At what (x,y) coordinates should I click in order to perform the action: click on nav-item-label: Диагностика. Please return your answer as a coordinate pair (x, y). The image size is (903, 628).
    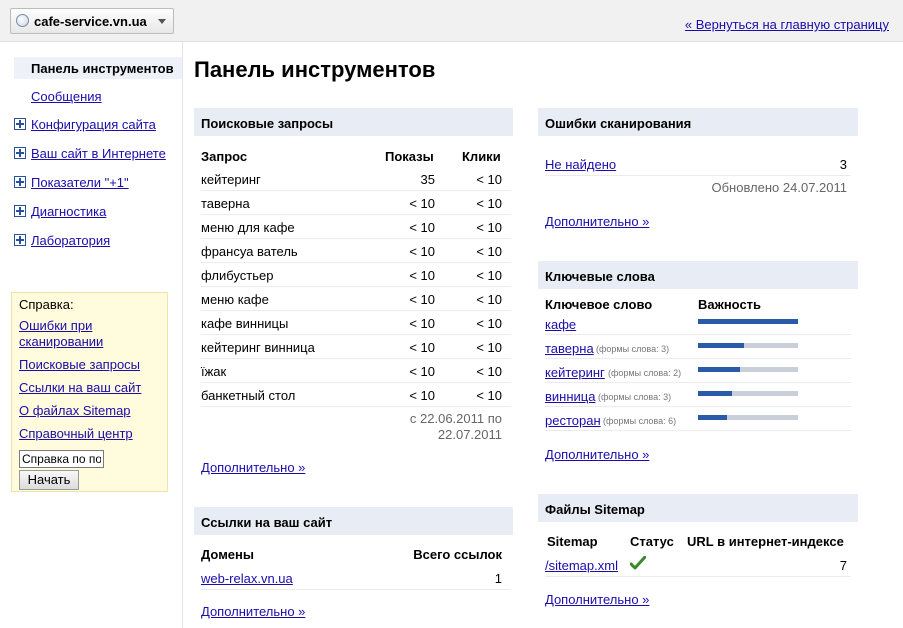
    Looking at the image, I should click on (68, 211).